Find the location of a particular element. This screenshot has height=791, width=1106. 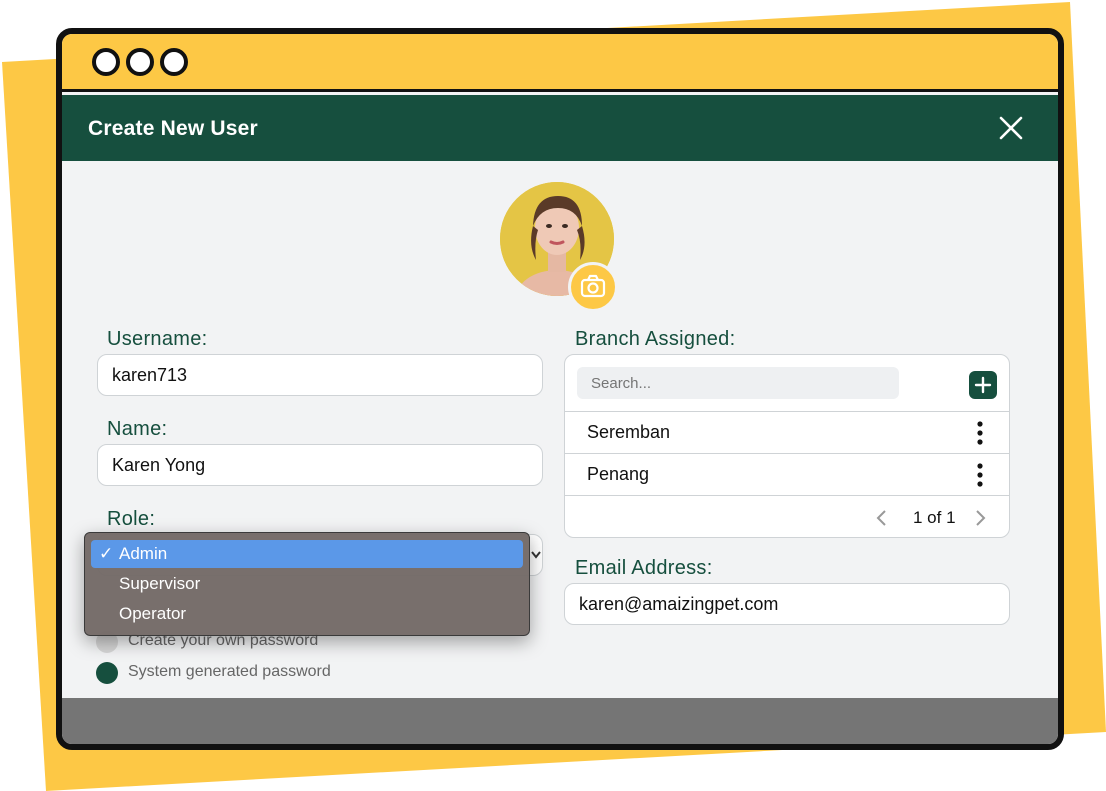

radio-system-password is located at coordinates (107, 673).